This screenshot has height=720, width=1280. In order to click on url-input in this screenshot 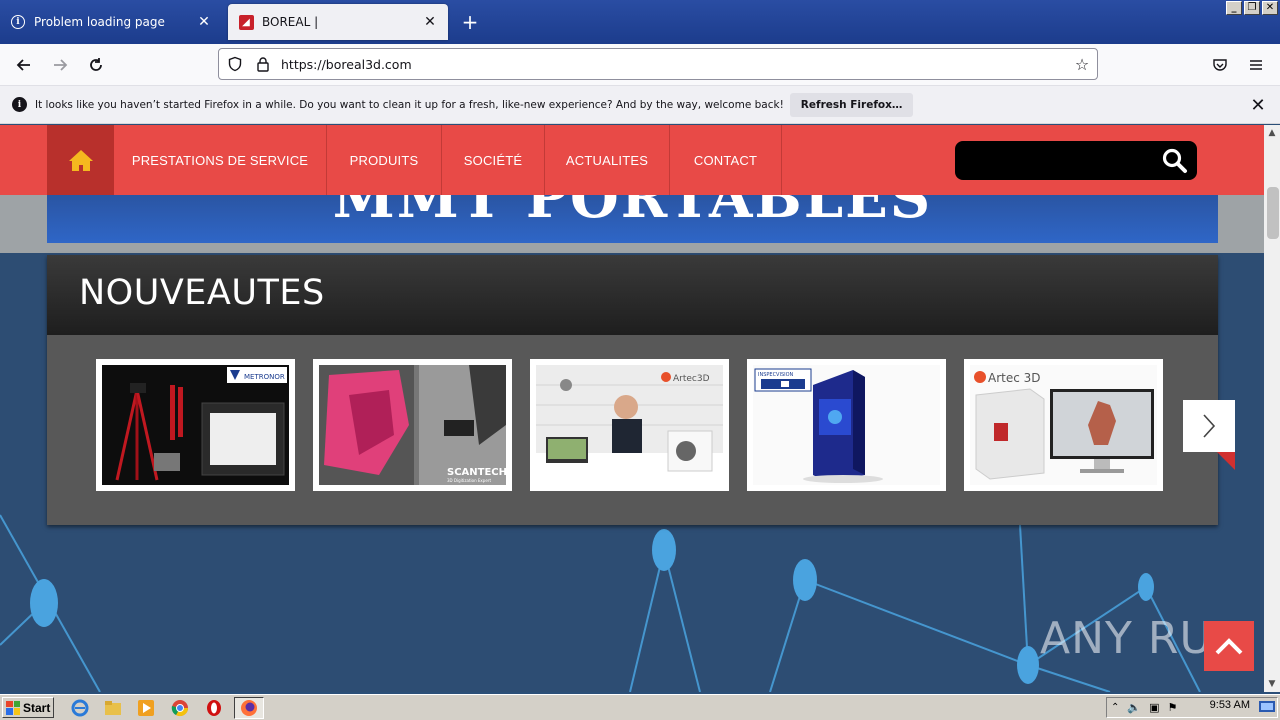, I will do `click(672, 64)`.